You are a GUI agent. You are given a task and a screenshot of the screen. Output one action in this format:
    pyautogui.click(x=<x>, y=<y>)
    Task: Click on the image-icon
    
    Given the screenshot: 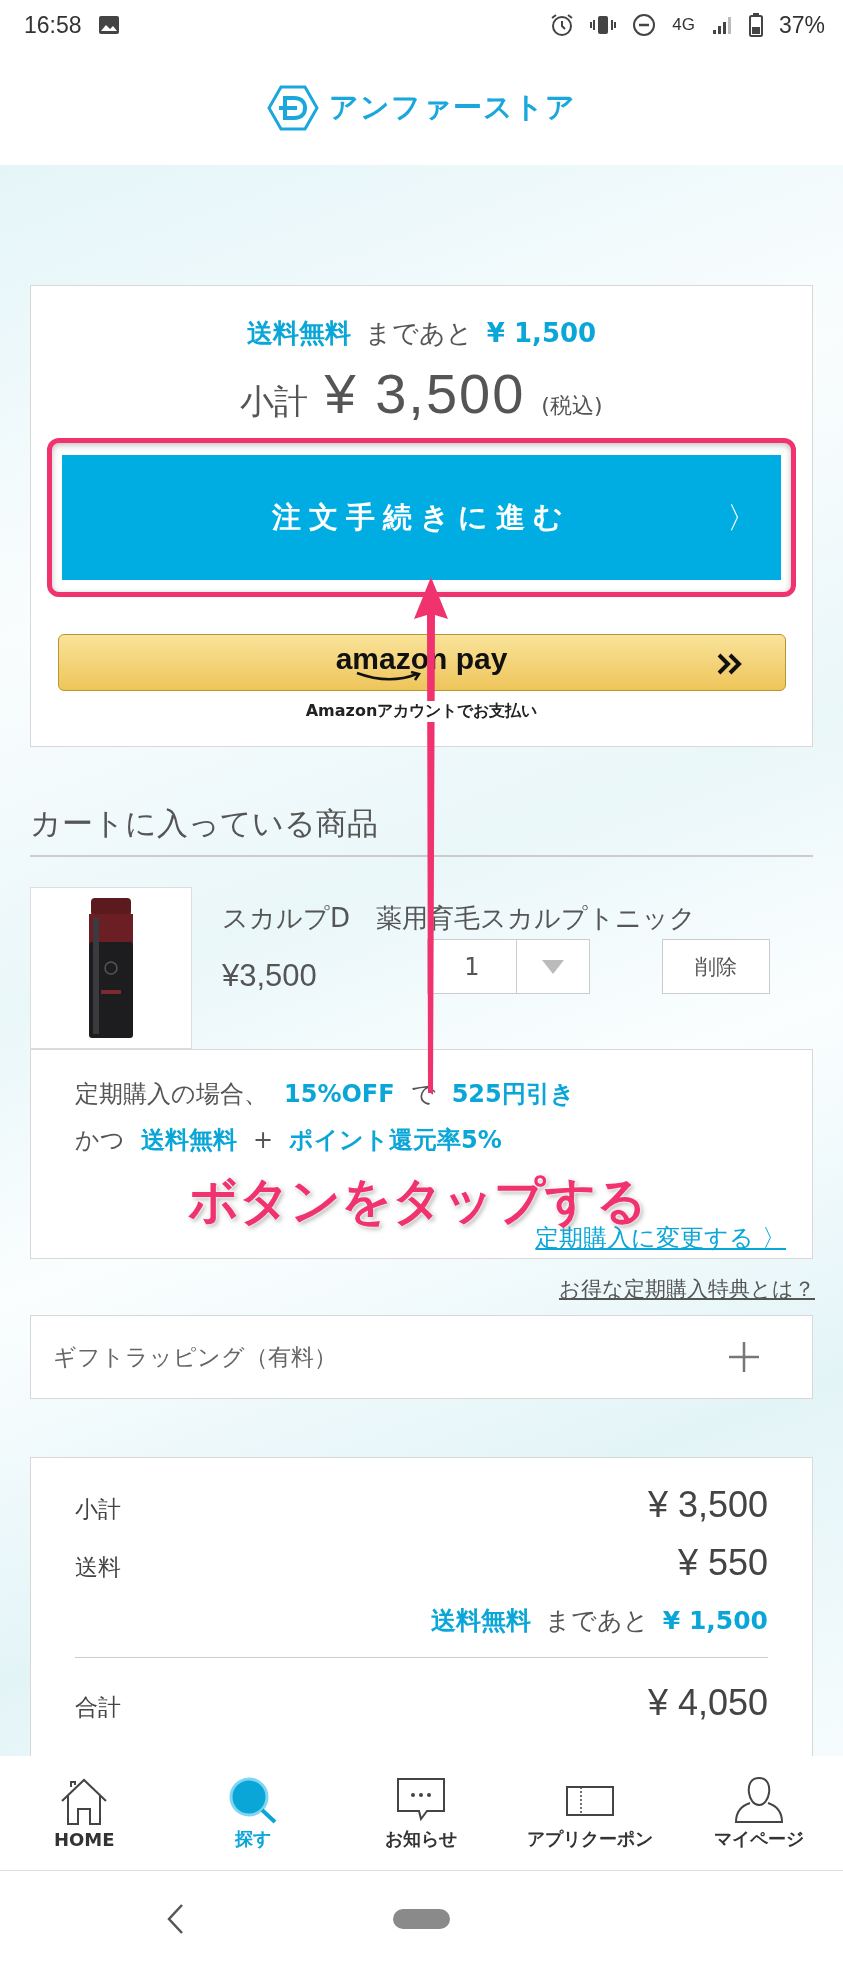 What is the action you would take?
    pyautogui.click(x=108, y=25)
    